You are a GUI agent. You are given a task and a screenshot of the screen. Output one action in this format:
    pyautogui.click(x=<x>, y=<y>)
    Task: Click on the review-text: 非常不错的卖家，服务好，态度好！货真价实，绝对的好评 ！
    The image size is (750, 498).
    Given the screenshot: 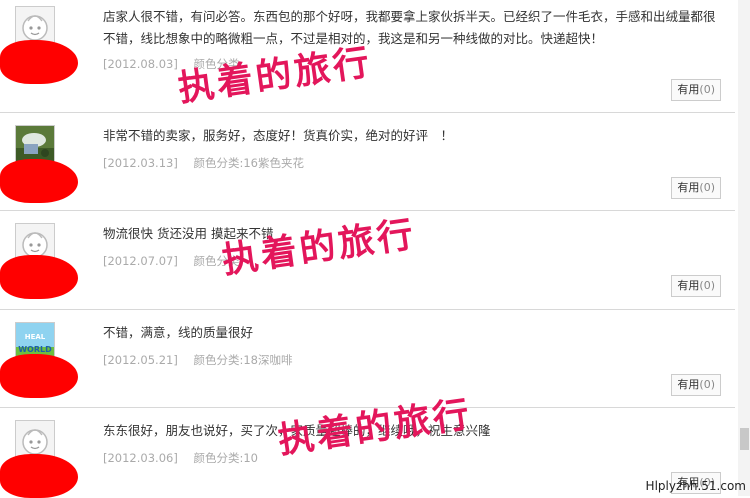 What is the action you would take?
    pyautogui.click(x=278, y=135)
    